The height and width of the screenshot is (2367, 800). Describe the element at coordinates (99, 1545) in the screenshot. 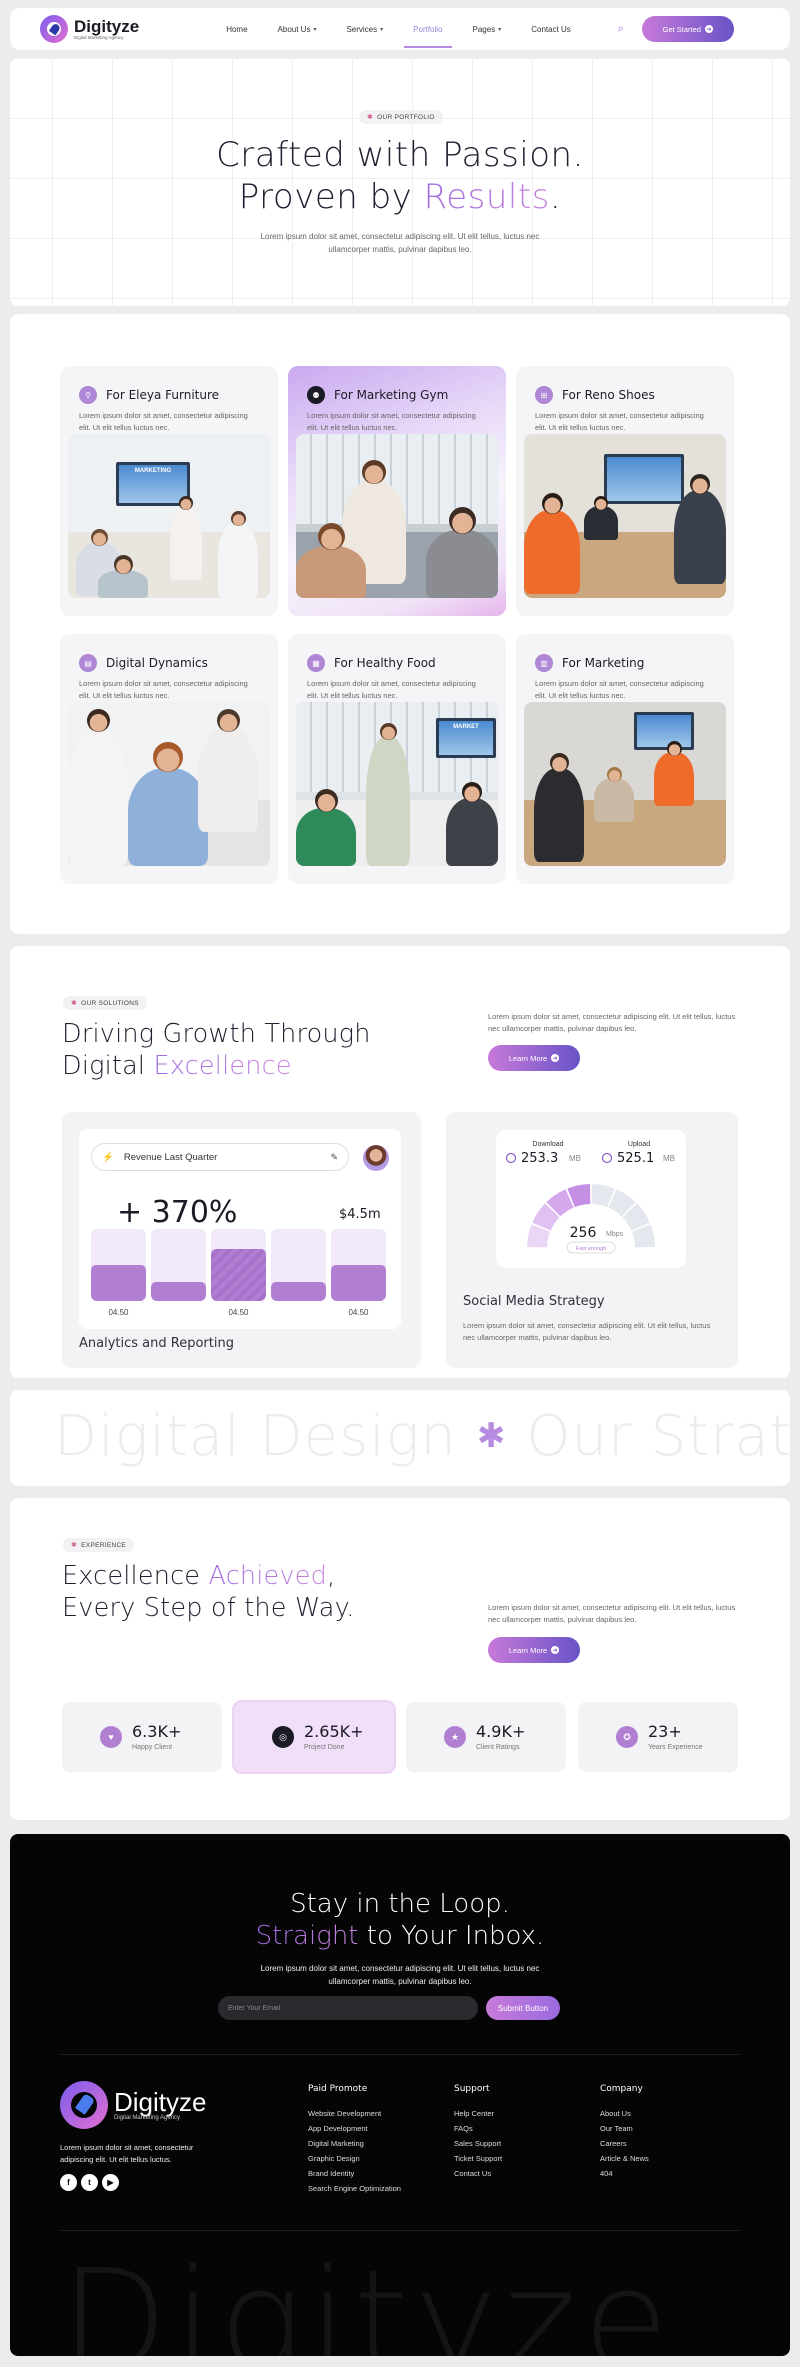

I see `experience-tag: ✱ EXPERIENCE` at that location.